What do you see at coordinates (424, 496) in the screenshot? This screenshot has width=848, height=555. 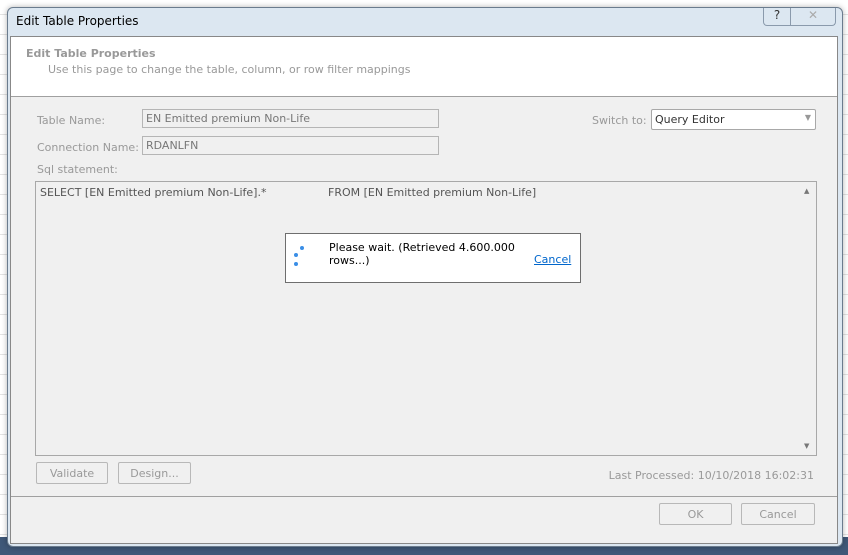 I see `divider` at bounding box center [424, 496].